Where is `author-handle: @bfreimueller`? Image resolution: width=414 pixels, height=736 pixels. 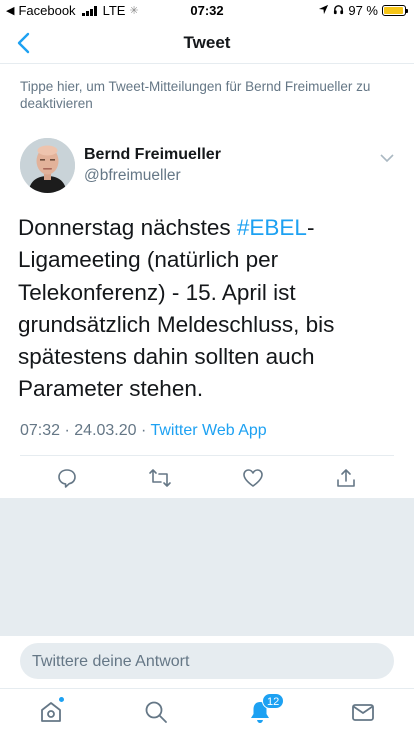 author-handle: @bfreimueller is located at coordinates (132, 176).